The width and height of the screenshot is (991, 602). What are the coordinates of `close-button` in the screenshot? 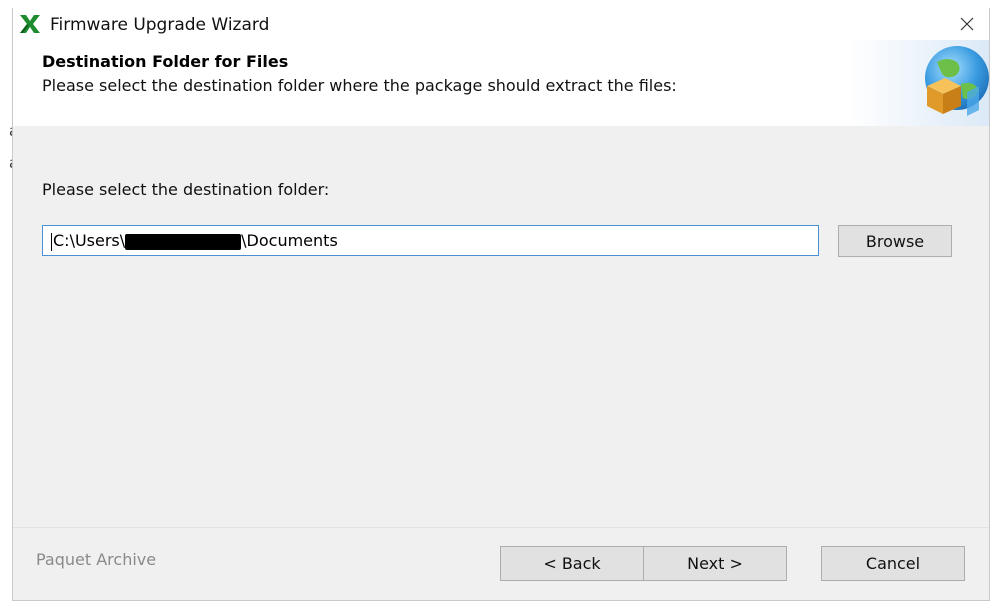 It's located at (967, 24).